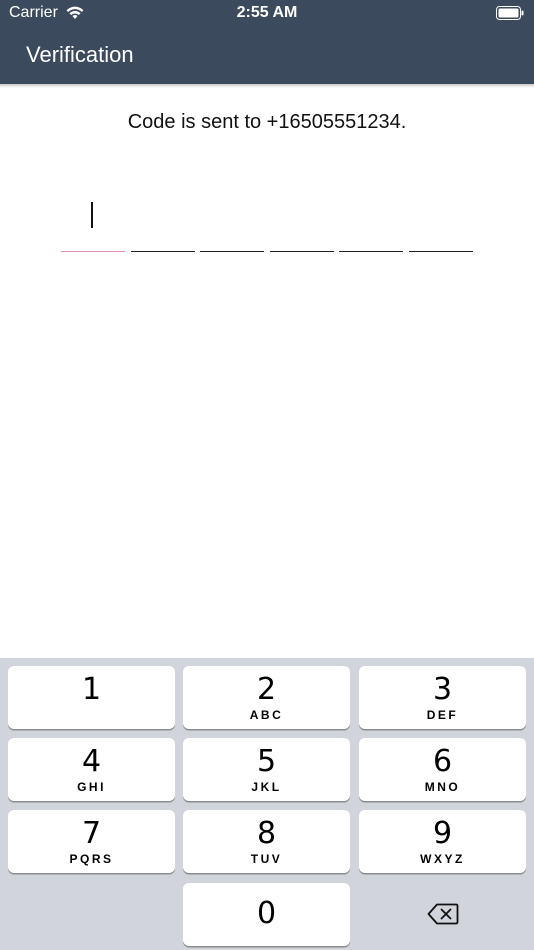 This screenshot has height=950, width=534. Describe the element at coordinates (442, 715) in the screenshot. I see `key-letters: DEF` at that location.